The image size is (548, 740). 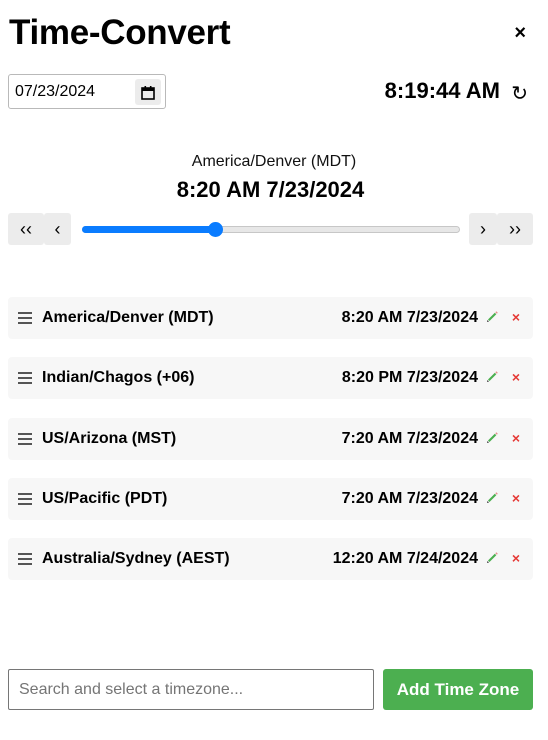 What do you see at coordinates (136, 559) in the screenshot?
I see `timezone-name: Australia/Sydney (AEST)` at bounding box center [136, 559].